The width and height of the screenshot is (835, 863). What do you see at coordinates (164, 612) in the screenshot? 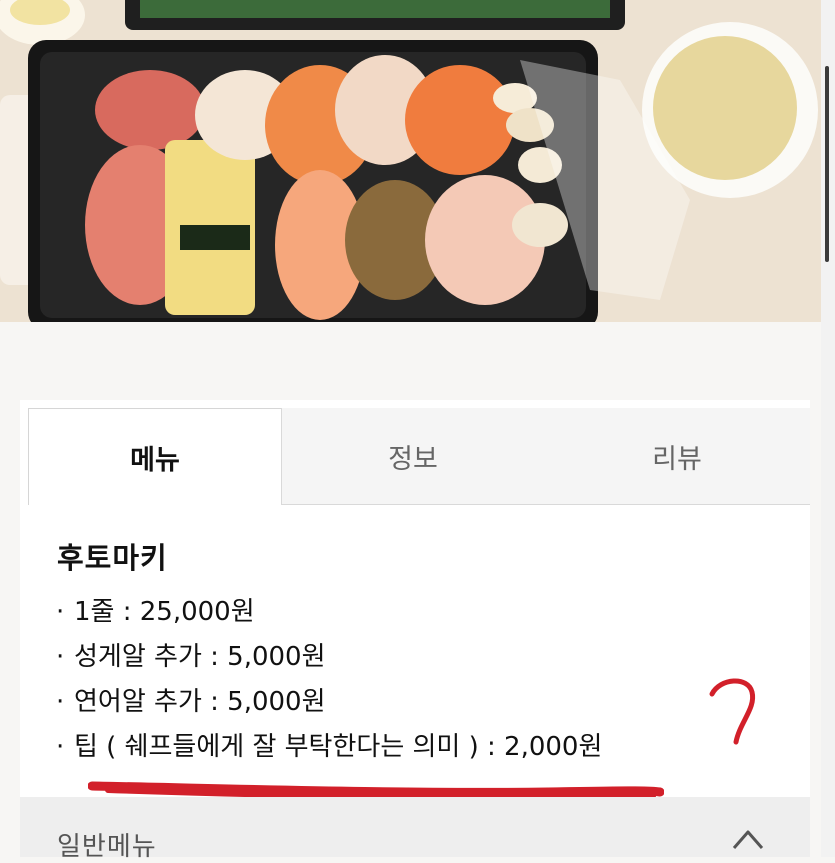
I see `menu-item-text: 1줄 : 25,000원` at bounding box center [164, 612].